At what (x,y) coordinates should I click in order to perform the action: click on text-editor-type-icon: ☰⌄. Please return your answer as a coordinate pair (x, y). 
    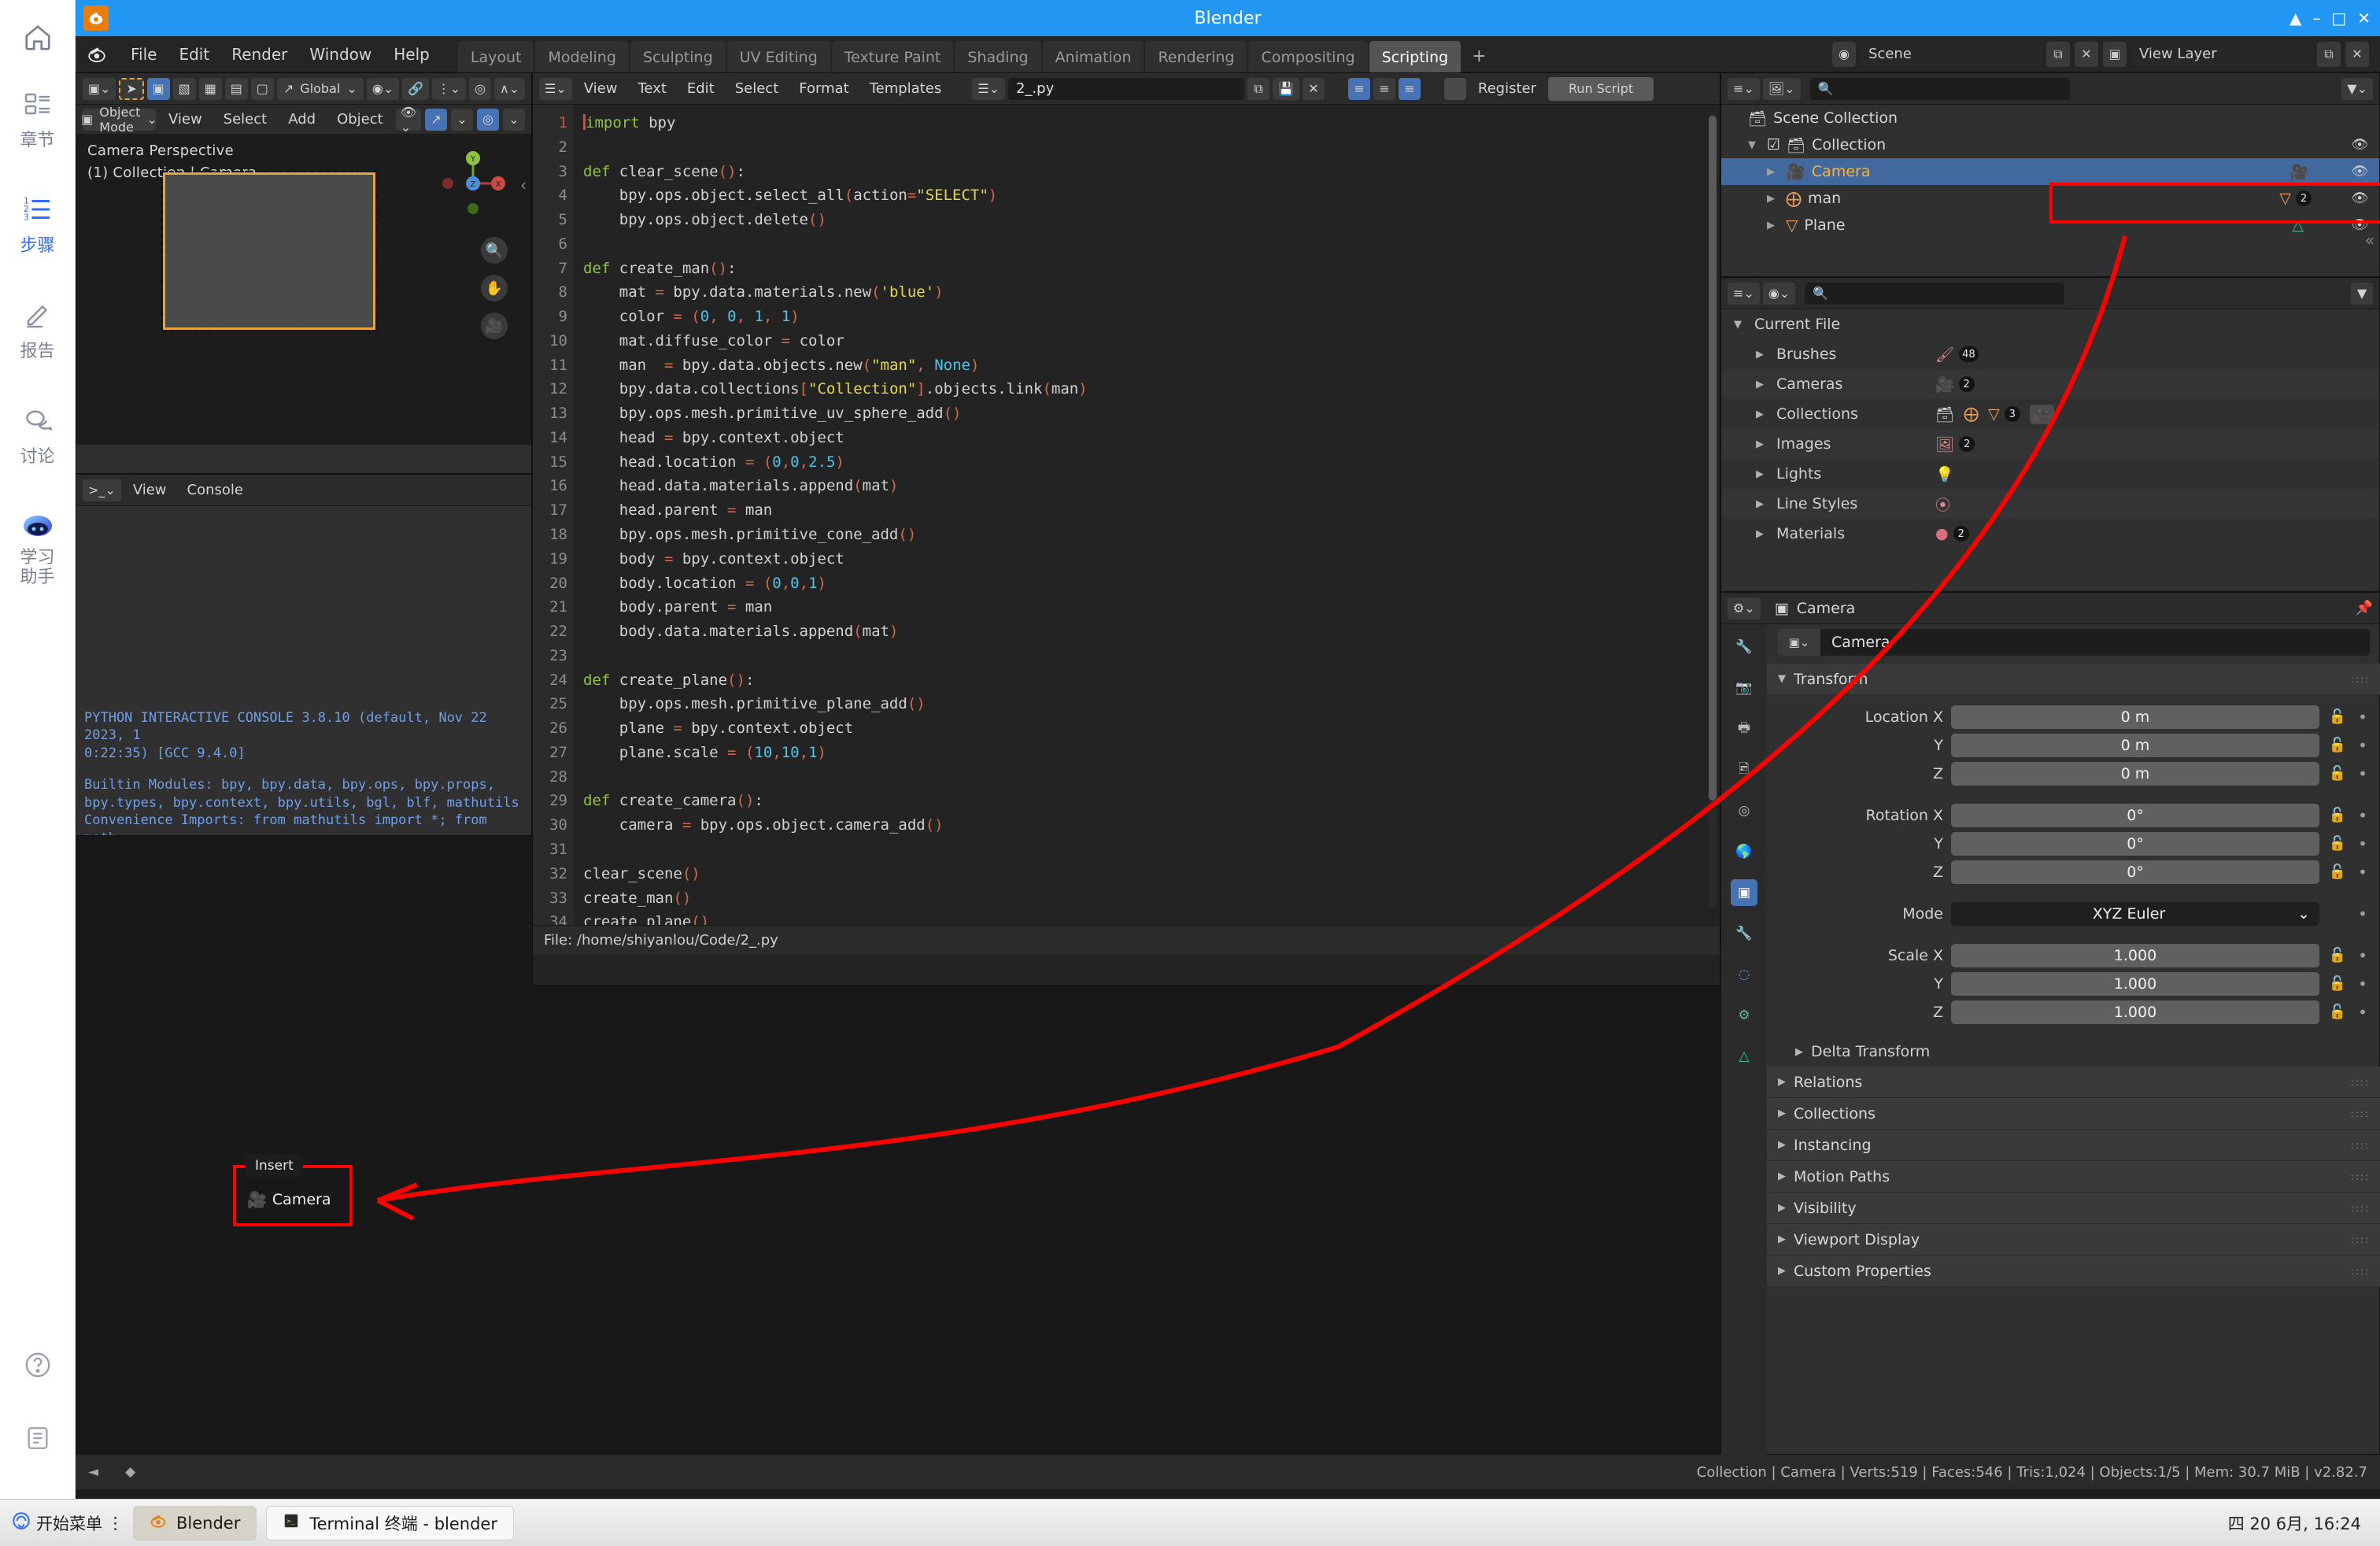
    Looking at the image, I should click on (555, 88).